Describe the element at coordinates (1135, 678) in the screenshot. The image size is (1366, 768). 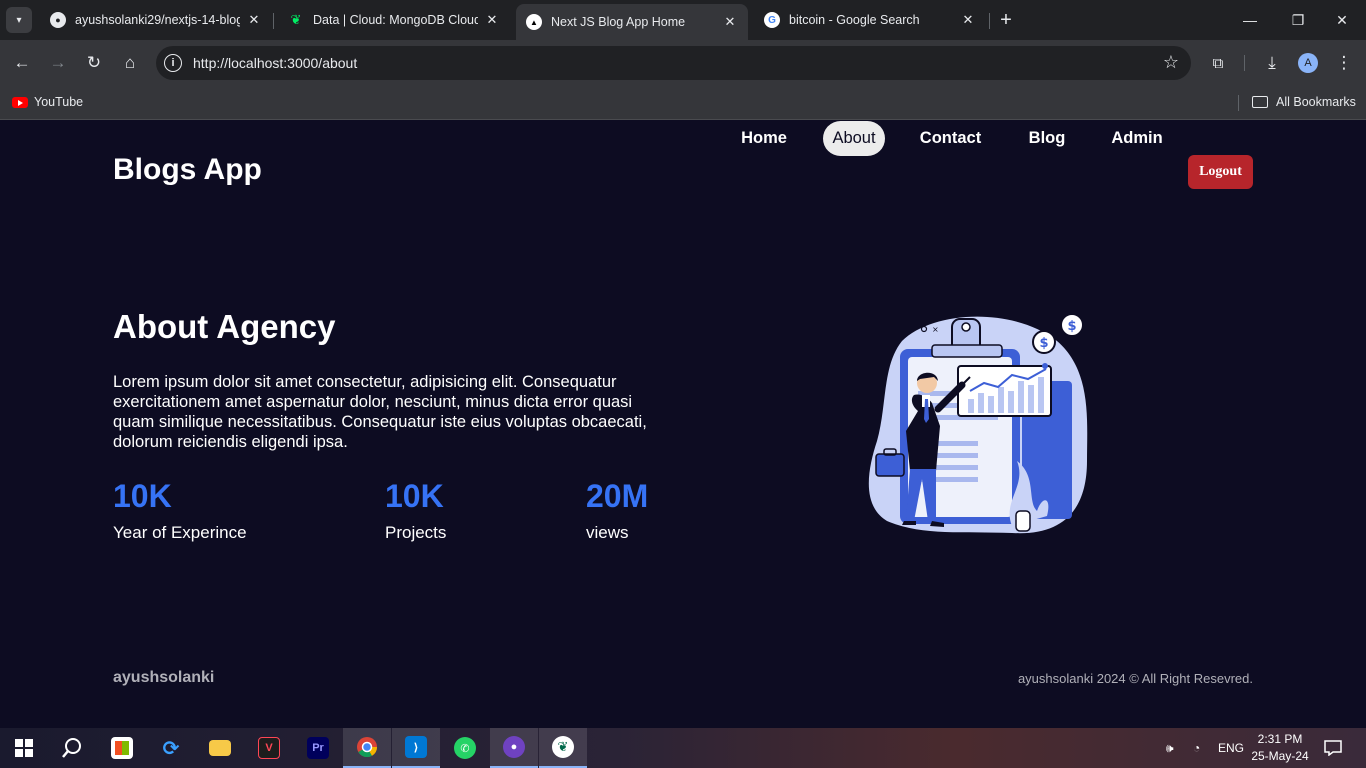
I see `footer-copyright: ayushsolanki 2024 © All Right Resevred.` at that location.